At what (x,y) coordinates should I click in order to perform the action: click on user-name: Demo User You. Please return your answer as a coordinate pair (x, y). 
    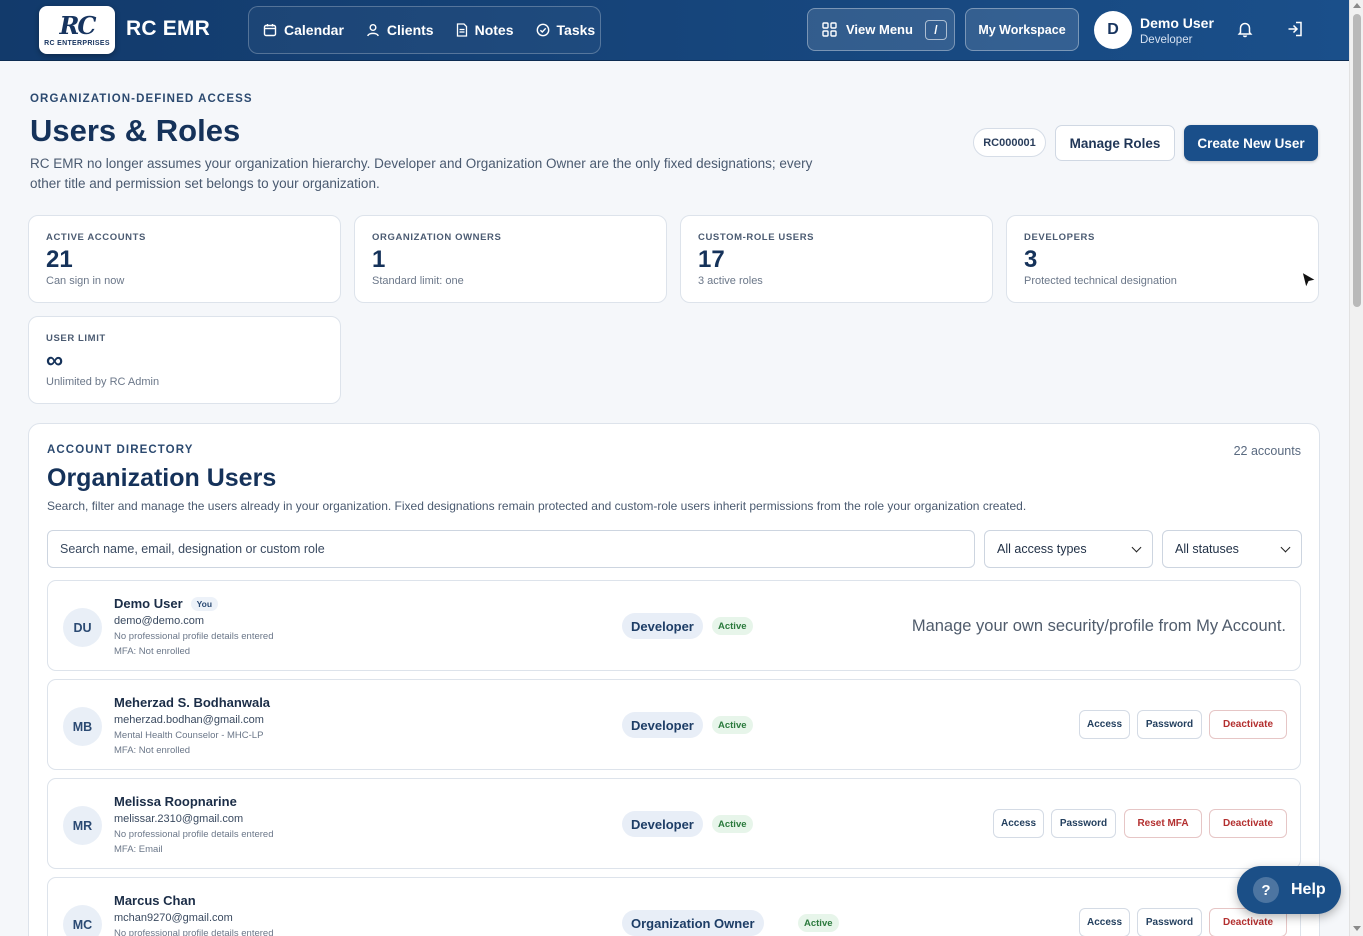
    Looking at the image, I should click on (166, 603).